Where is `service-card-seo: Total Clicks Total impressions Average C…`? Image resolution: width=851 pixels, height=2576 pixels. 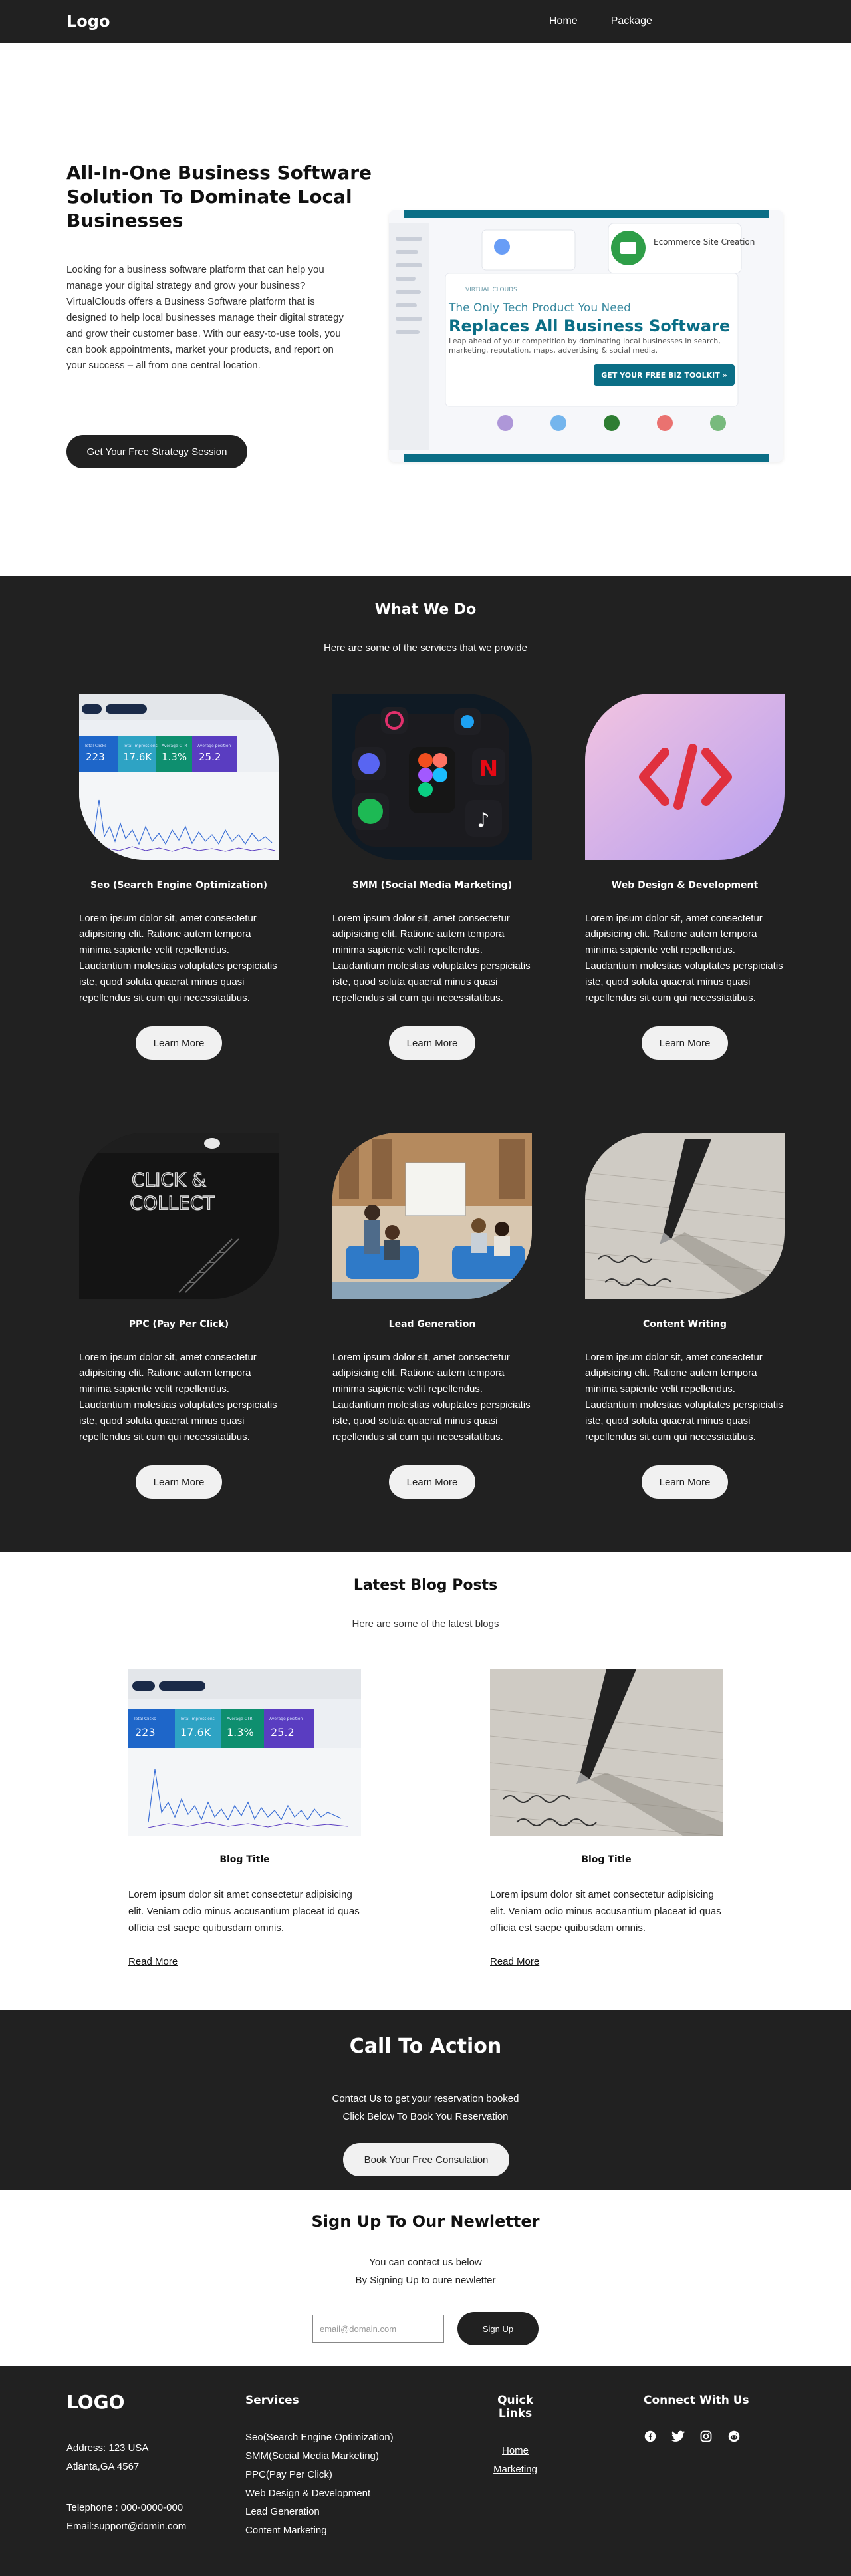 service-card-seo: Total Clicks Total impressions Average C… is located at coordinates (179, 877).